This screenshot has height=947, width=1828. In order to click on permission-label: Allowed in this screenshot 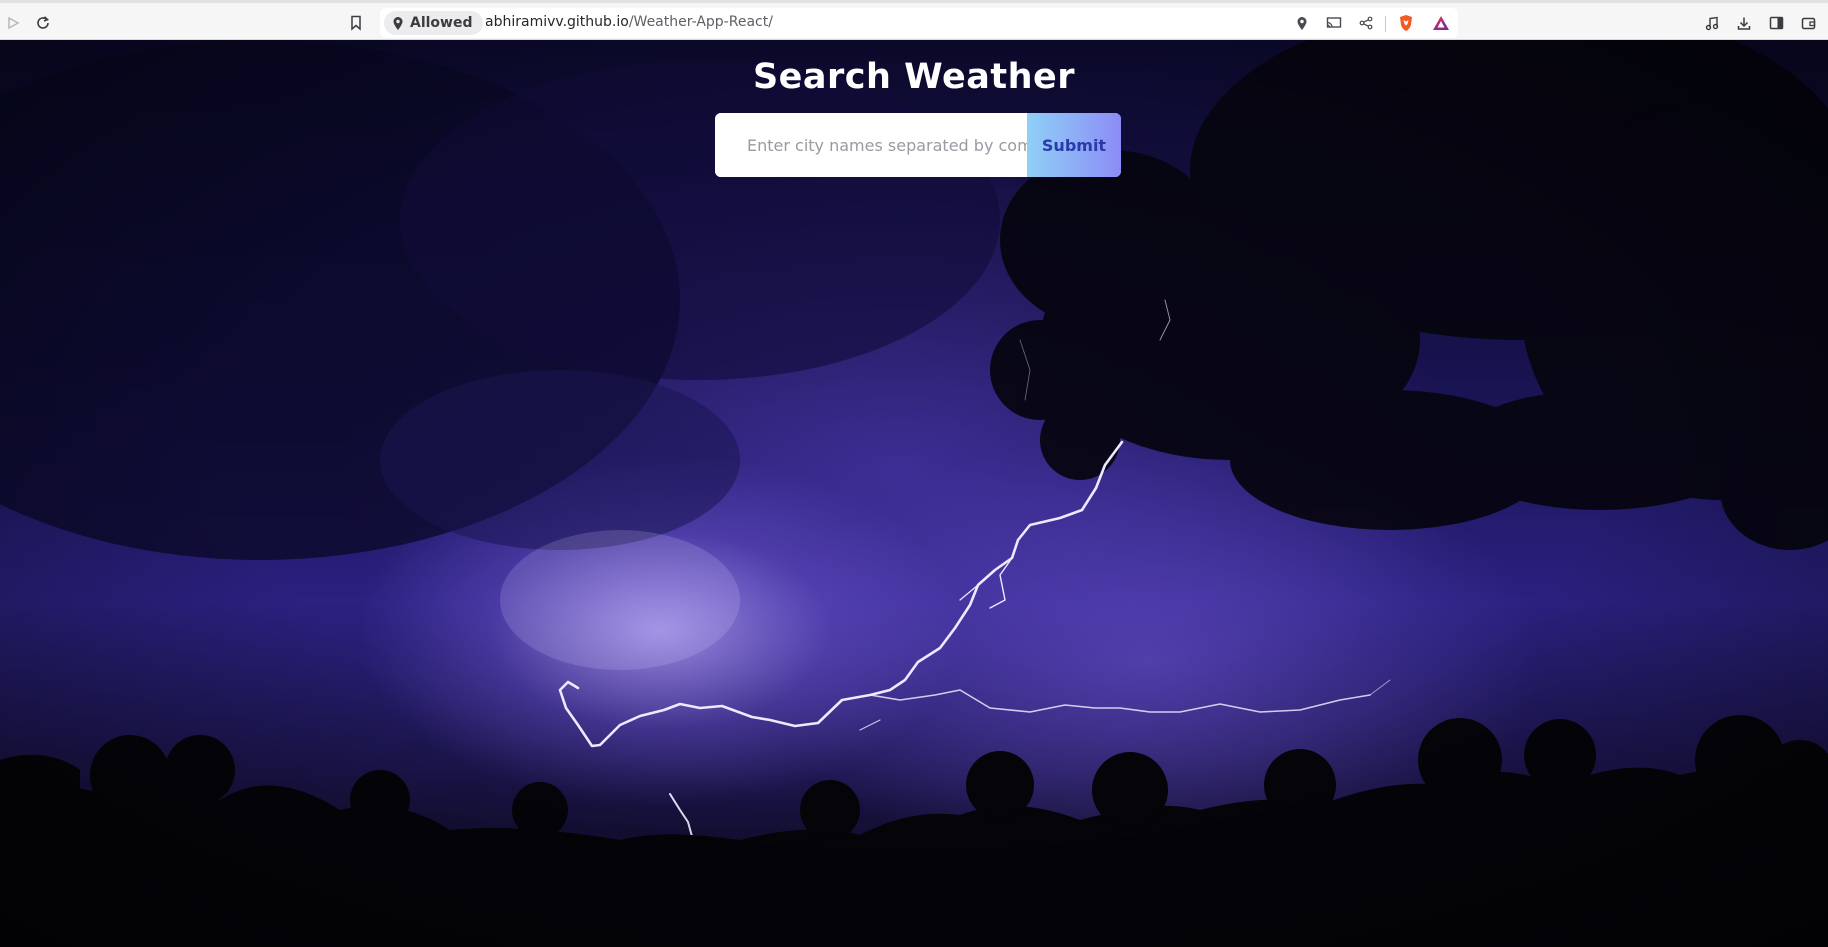, I will do `click(441, 23)`.